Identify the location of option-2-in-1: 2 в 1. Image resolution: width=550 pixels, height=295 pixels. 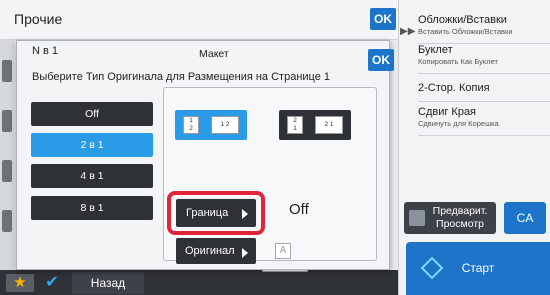
(92, 145).